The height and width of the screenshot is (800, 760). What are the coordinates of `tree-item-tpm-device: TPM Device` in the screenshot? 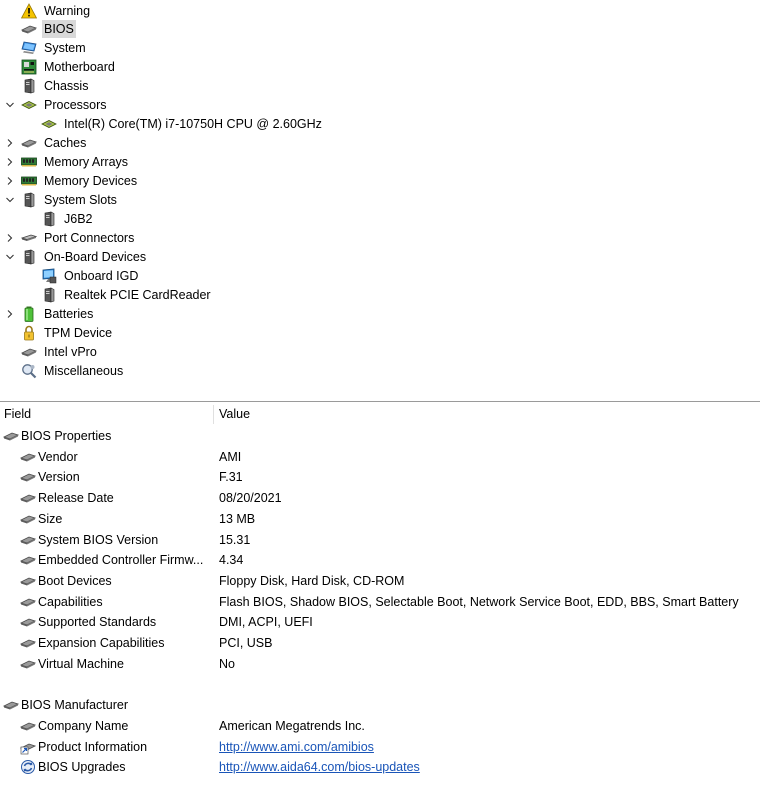 It's located at (67, 332).